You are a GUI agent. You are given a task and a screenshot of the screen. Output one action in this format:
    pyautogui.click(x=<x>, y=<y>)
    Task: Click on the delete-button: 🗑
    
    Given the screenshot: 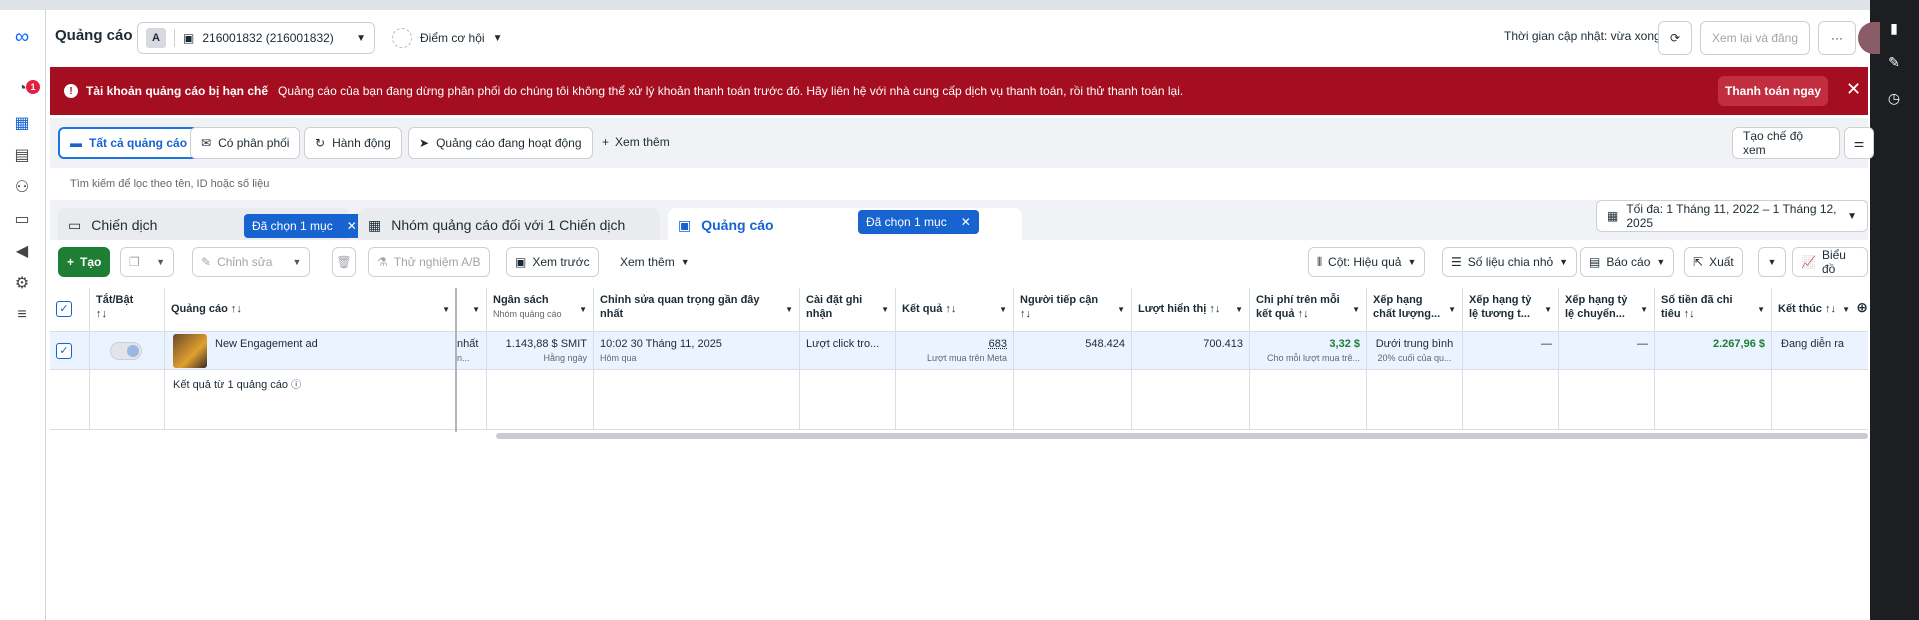 What is the action you would take?
    pyautogui.click(x=344, y=262)
    